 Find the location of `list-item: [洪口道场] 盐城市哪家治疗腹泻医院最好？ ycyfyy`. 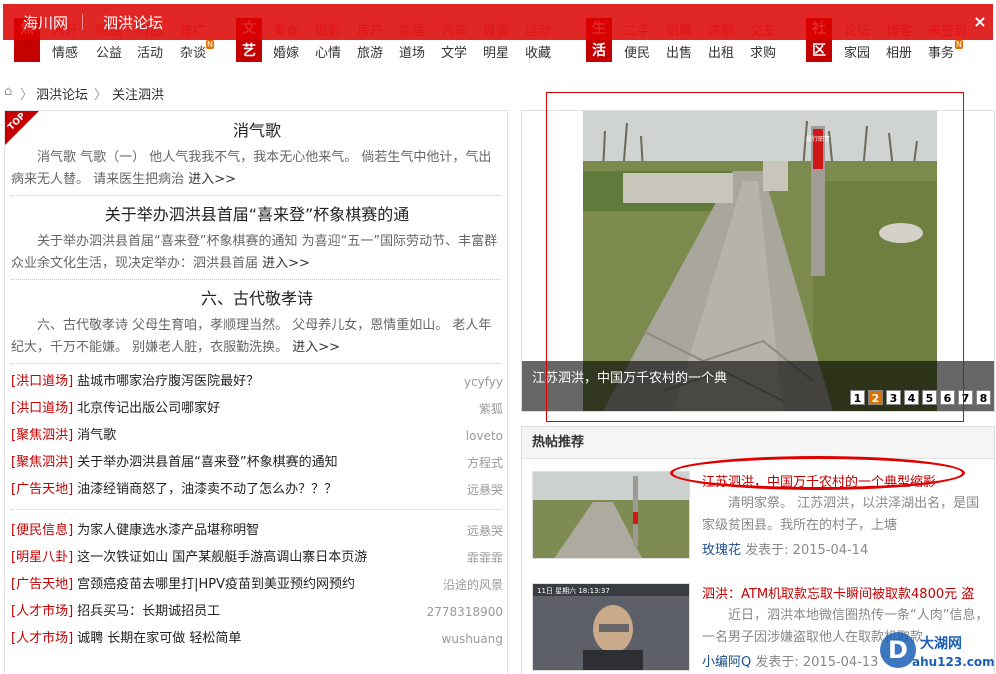

list-item: [洪口道场] 盐城市哪家治疗腹泻医院最好？ ycyfyy is located at coordinates (257, 382).